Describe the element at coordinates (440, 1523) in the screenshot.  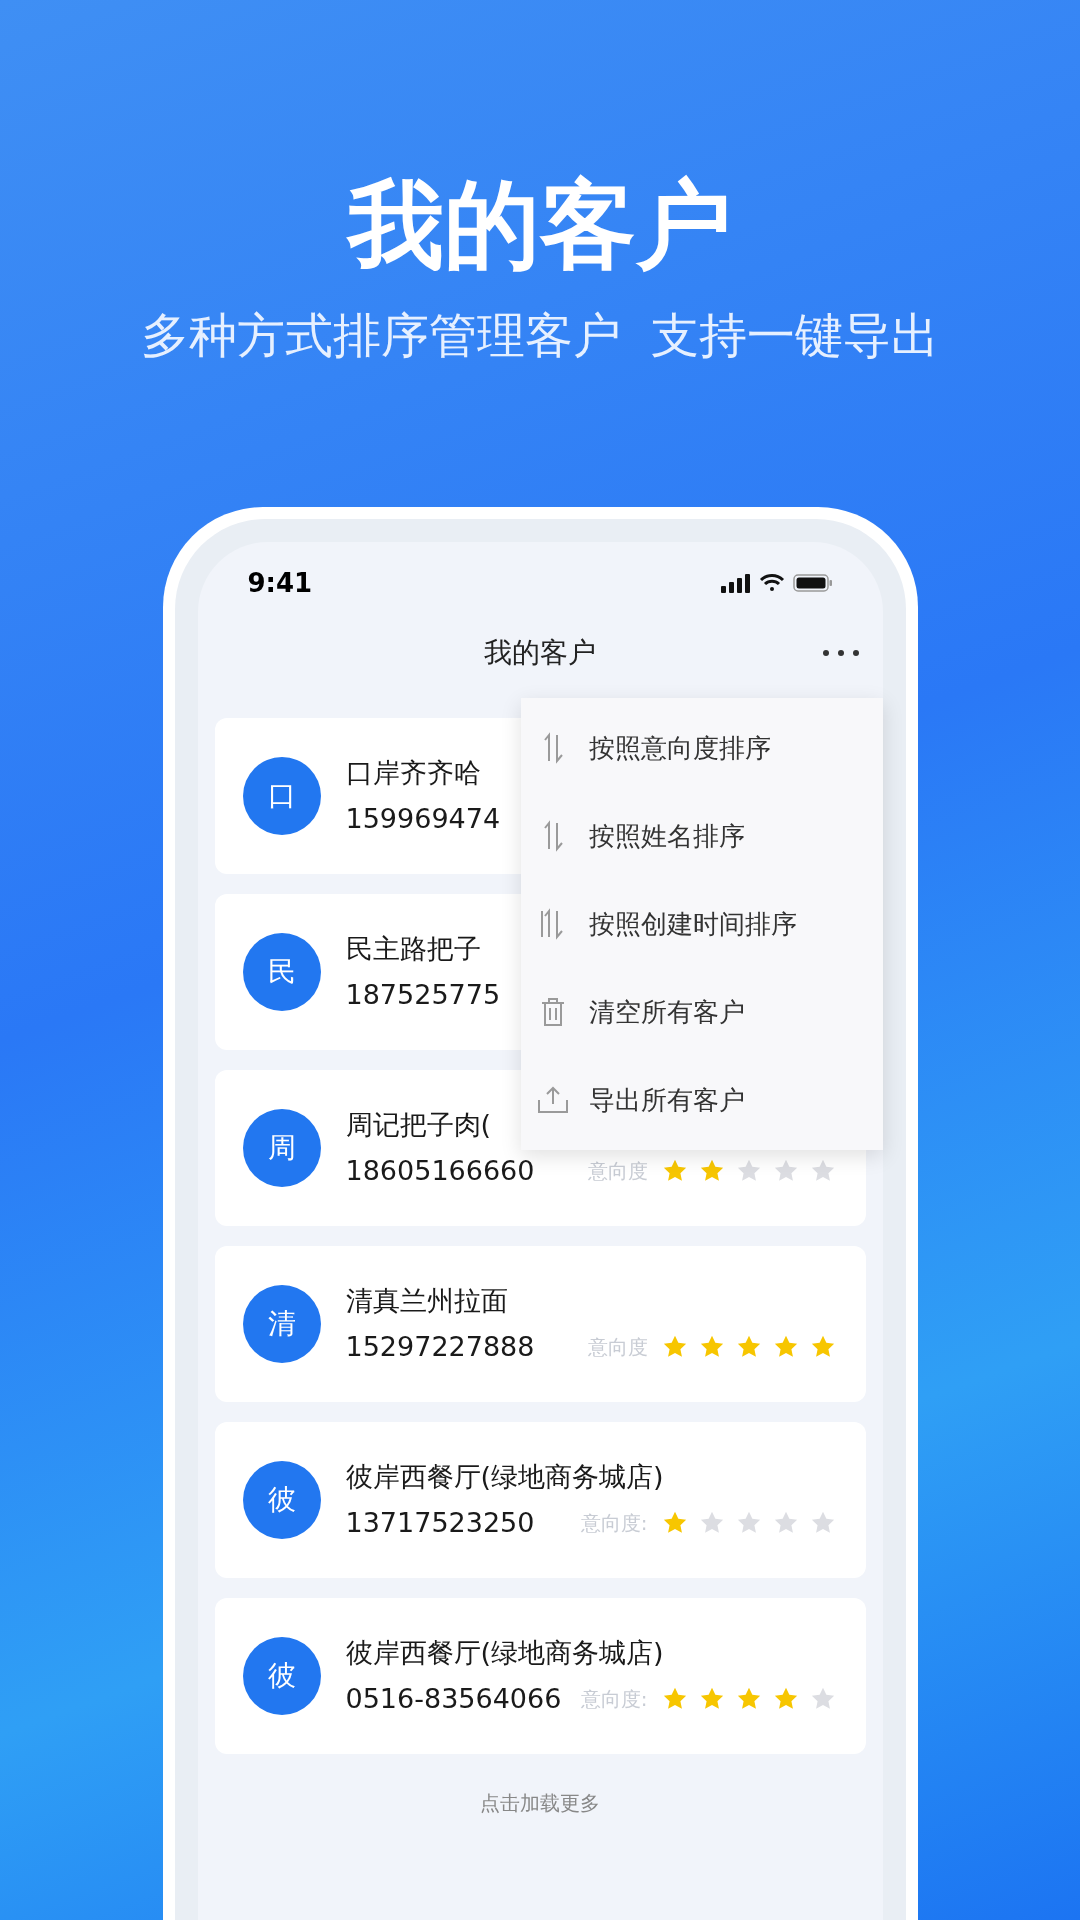
I see `customer-phone: 13717523250` at that location.